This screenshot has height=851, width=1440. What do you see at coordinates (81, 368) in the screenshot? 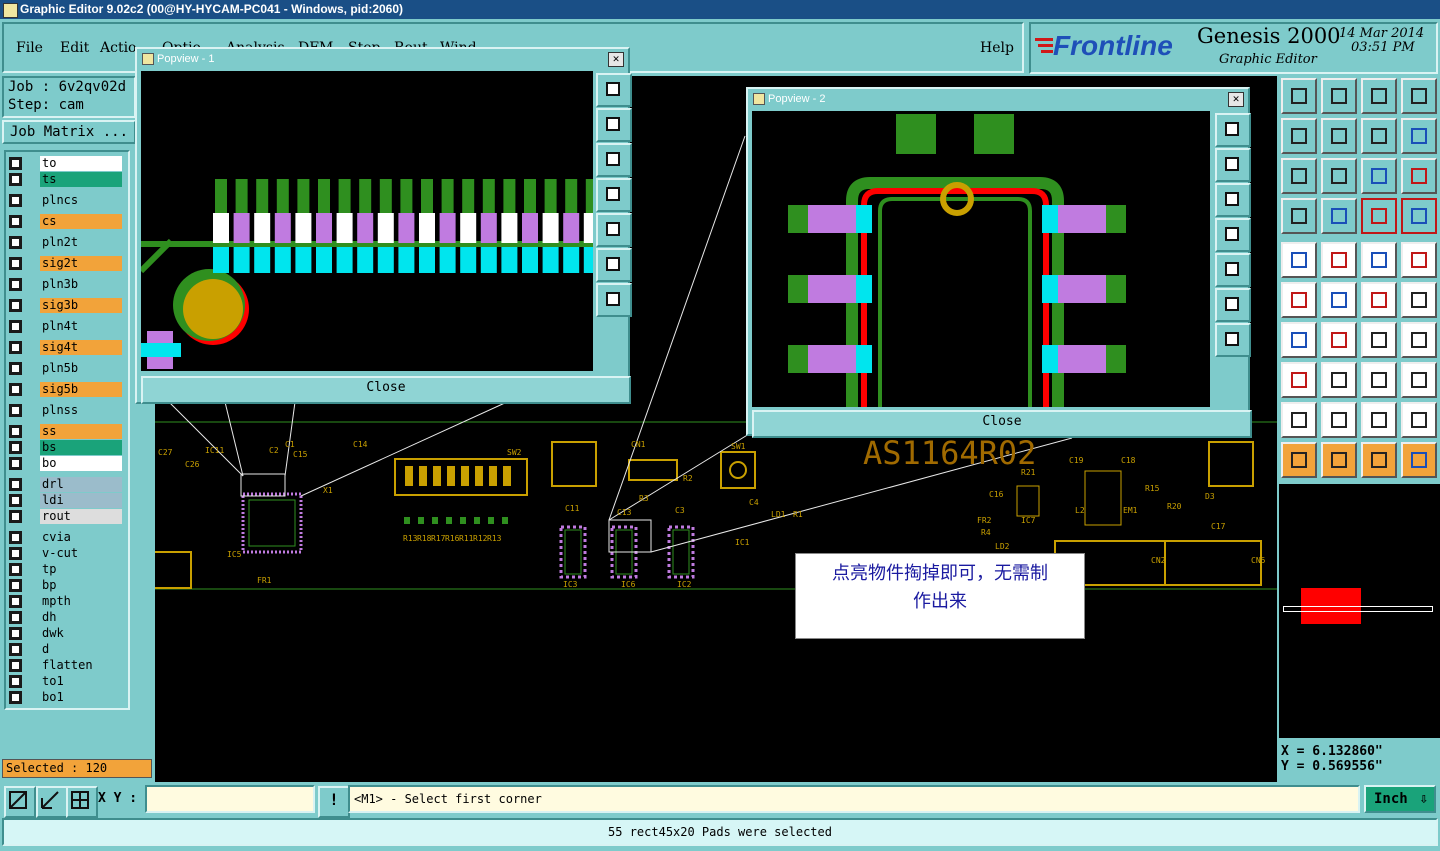
I see `layer-name: pln5b` at bounding box center [81, 368].